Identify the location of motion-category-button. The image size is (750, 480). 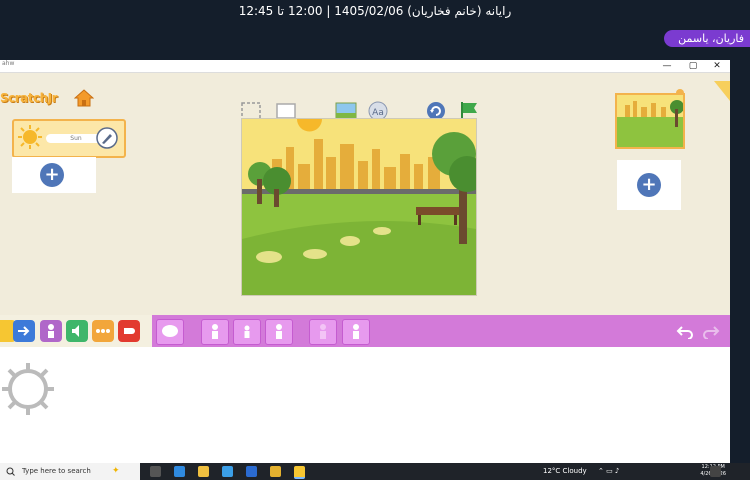
(24, 331).